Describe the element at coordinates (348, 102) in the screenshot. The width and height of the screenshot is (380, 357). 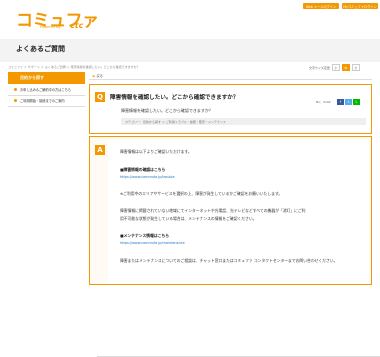
I see `twitter-share-icon: t` at that location.